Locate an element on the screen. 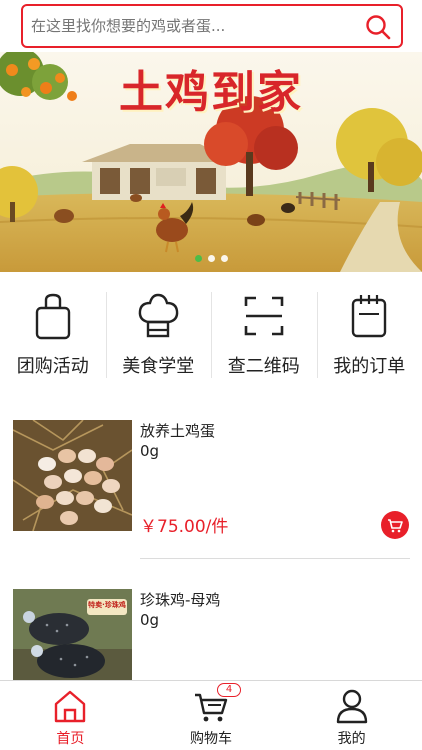 The width and height of the screenshot is (422, 750). tab-home: 首页 is located at coordinates (70, 715).